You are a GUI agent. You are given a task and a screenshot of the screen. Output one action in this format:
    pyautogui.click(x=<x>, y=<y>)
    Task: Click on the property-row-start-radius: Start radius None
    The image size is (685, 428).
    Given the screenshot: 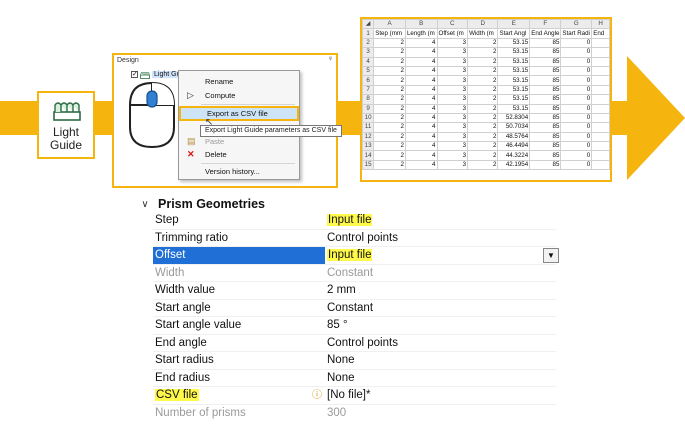 What is the action you would take?
    pyautogui.click(x=354, y=361)
    